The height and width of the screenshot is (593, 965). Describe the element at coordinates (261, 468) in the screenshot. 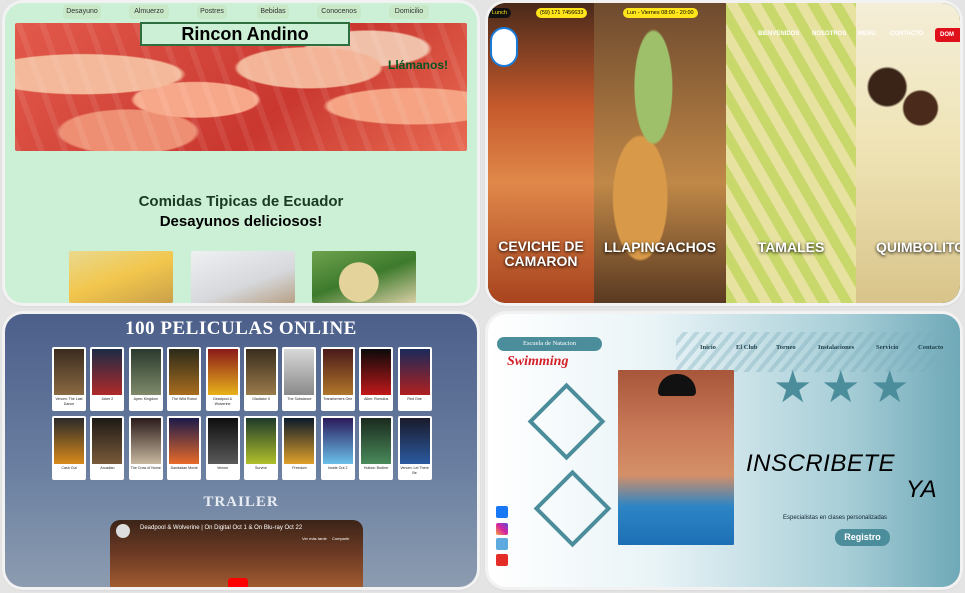

I see `movie-title: Survive` at that location.